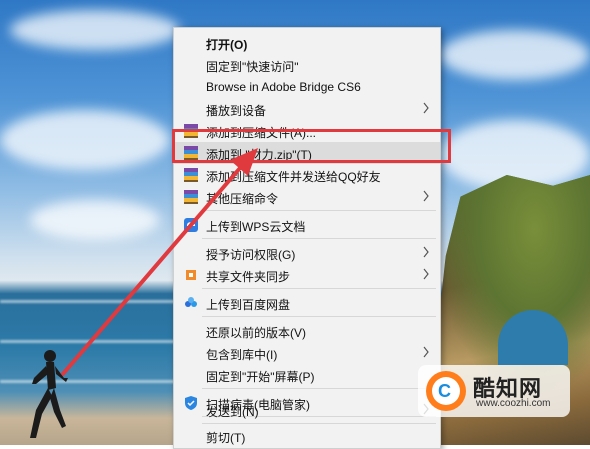 Image resolution: width=590 pixels, height=449 pixels. I want to click on menu-item-label: Browse in Adobe Bridge CS6, so click(283, 87).